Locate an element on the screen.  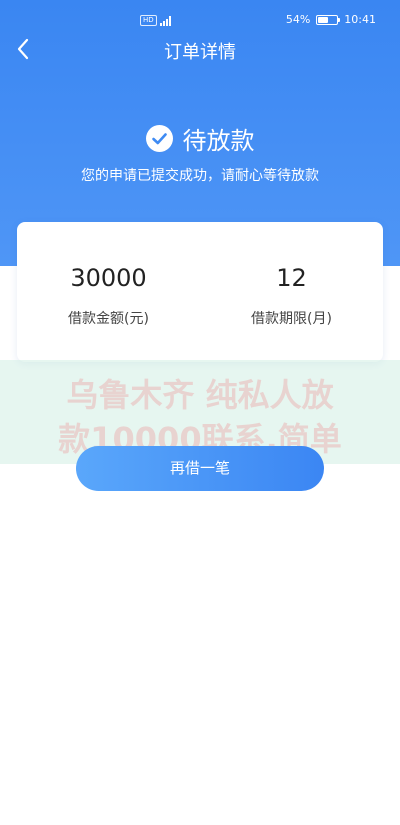
status-label: 待放款 is located at coordinates (218, 141).